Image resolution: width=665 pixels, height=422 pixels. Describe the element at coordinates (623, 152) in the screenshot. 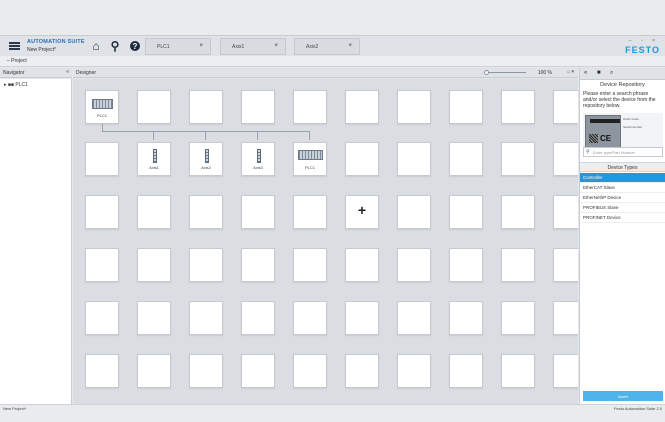

I see `device-search-input: ⚲ Enter type/Part Number` at that location.